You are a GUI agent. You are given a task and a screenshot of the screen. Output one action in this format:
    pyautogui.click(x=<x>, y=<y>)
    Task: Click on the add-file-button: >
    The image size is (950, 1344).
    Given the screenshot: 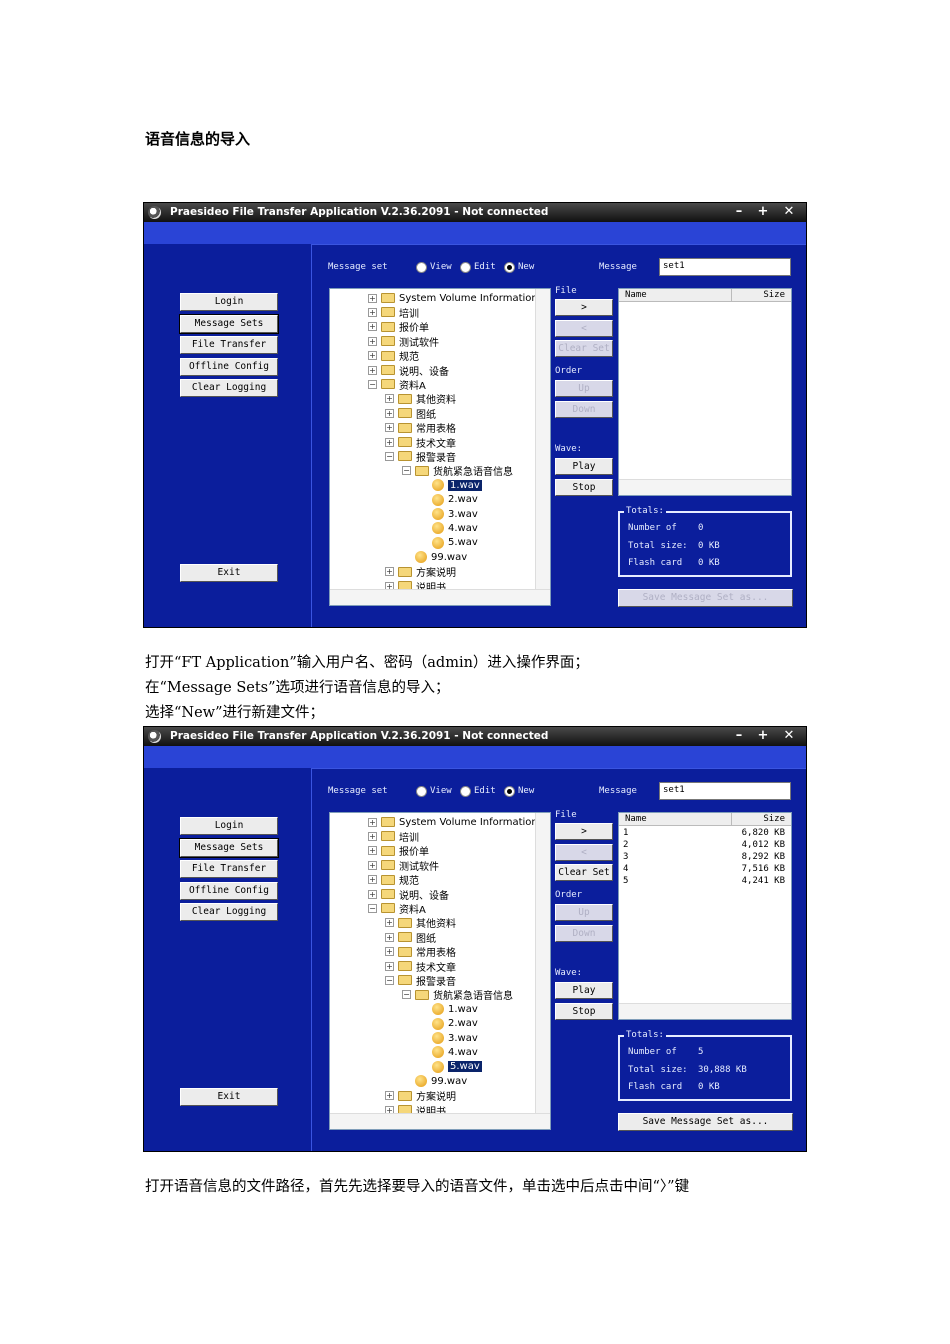 What is the action you would take?
    pyautogui.click(x=584, y=831)
    